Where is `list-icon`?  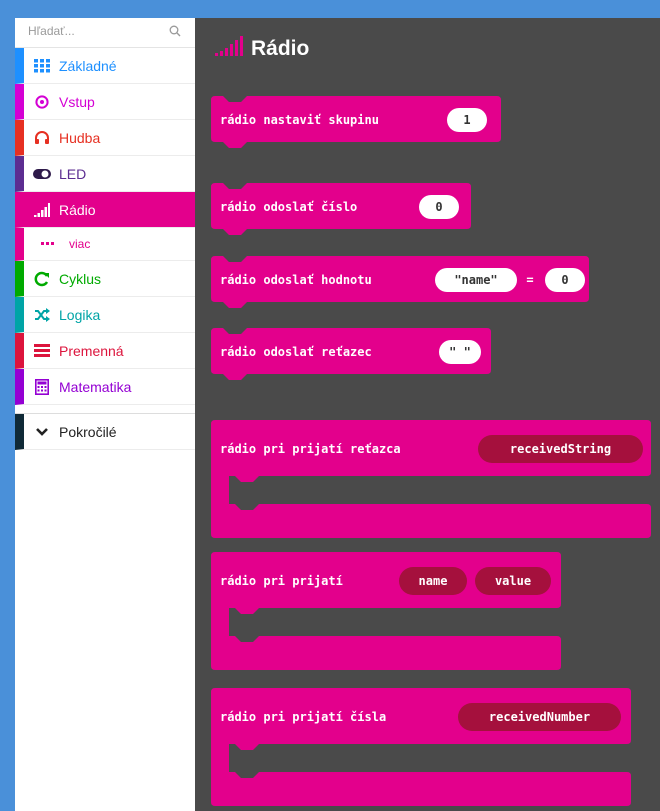
list-icon is located at coordinates (42, 351).